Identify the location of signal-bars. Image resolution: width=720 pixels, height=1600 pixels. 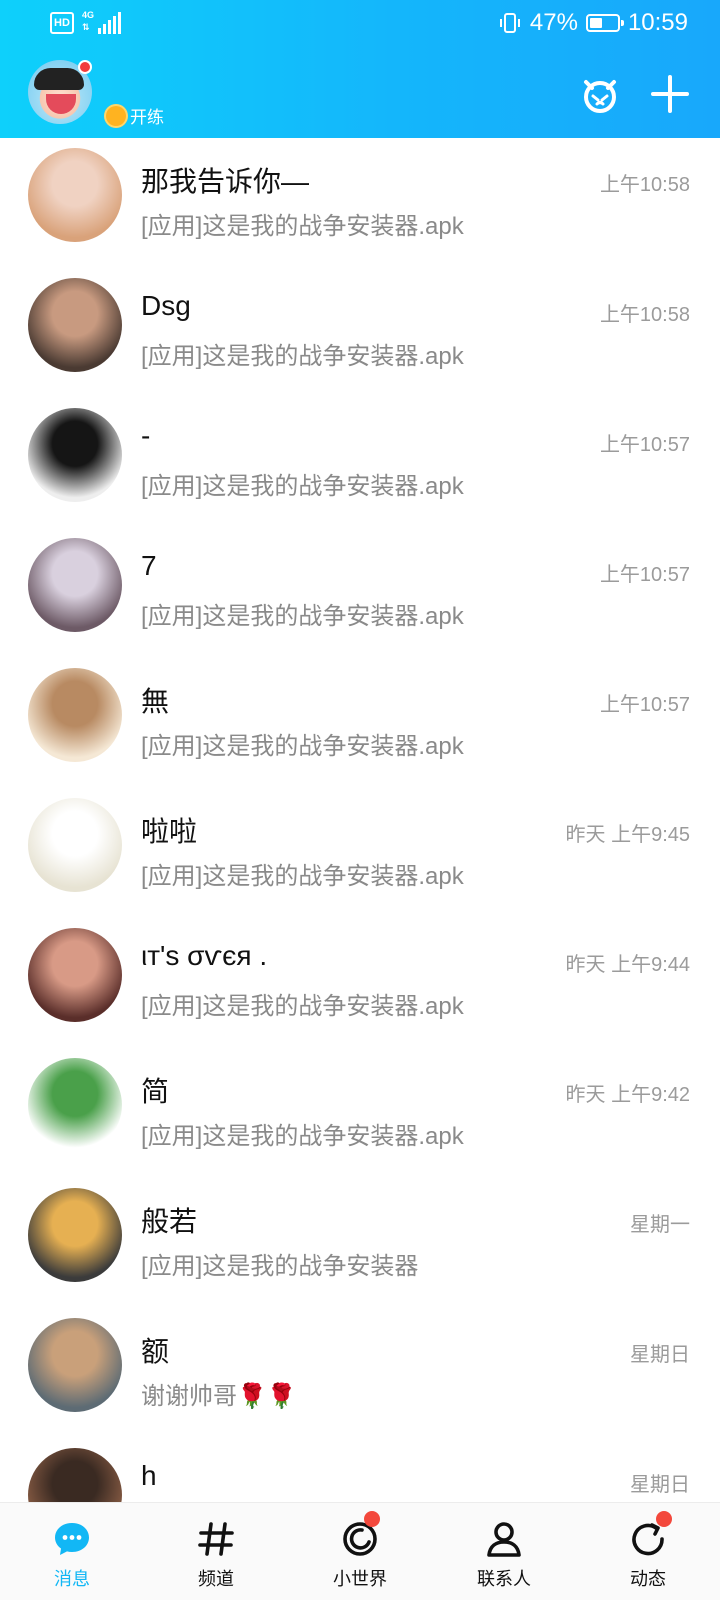
(109, 23).